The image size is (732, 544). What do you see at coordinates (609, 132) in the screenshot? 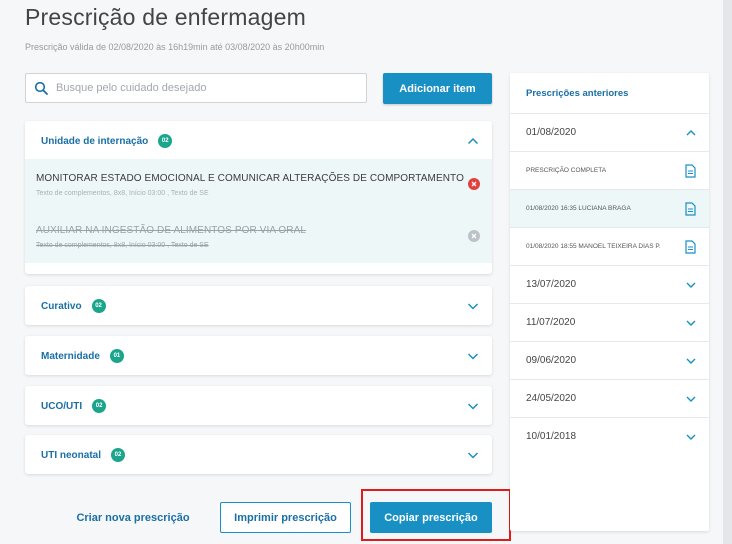
I see `date-group-header: 01/08/2020` at bounding box center [609, 132].